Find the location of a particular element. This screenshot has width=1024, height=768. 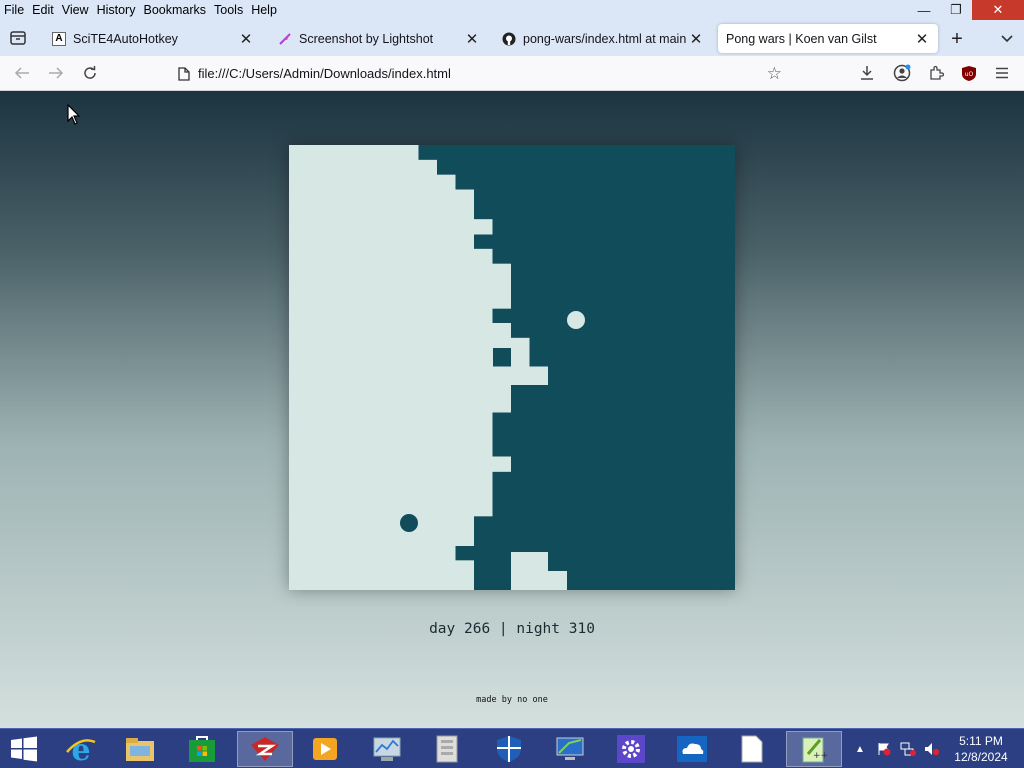

defender-shield-icon is located at coordinates (509, 749).